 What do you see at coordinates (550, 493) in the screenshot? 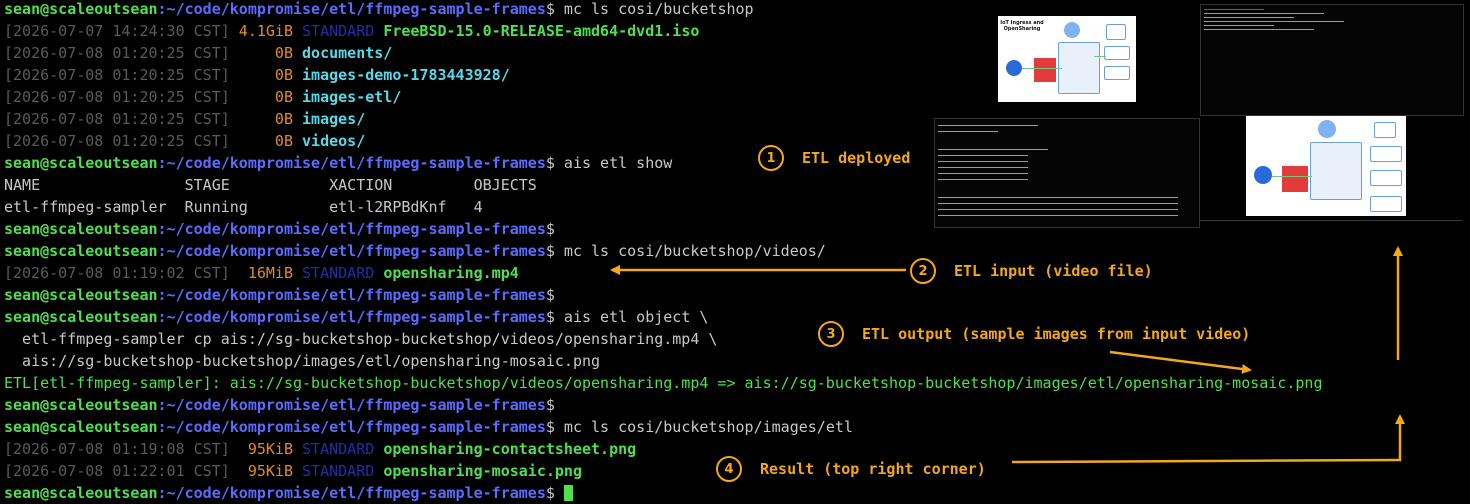
I see `prompt-symbol: $` at bounding box center [550, 493].